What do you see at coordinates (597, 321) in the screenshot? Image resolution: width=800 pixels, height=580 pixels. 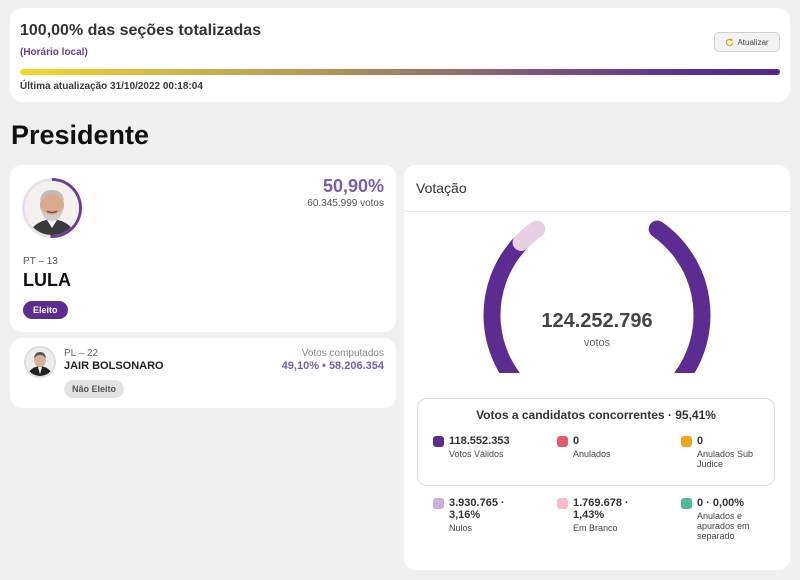 I see `total-votes: 124.252.796` at bounding box center [597, 321].